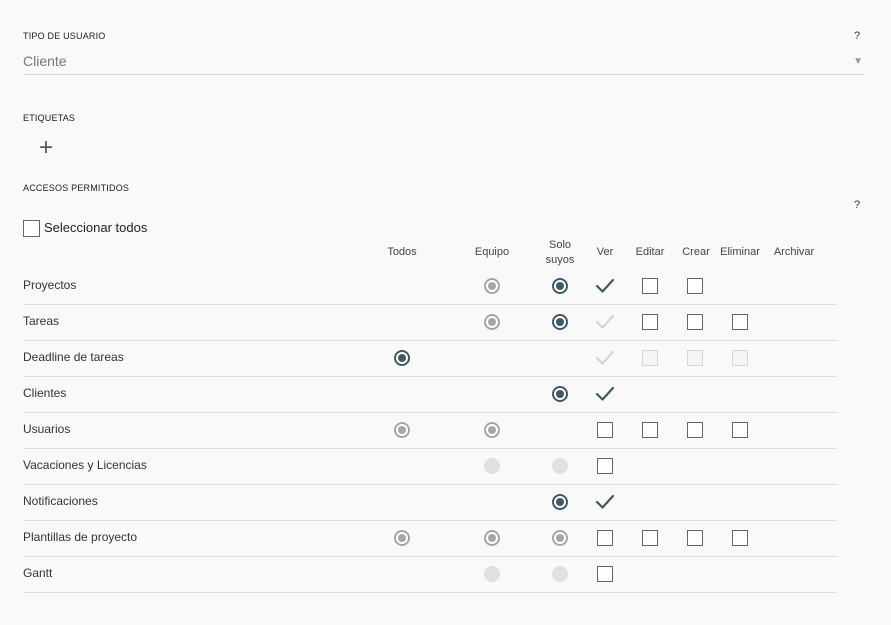 This screenshot has width=891, height=625. Describe the element at coordinates (64, 36) in the screenshot. I see `user-type-label: TIPO DE USUARIO` at that location.